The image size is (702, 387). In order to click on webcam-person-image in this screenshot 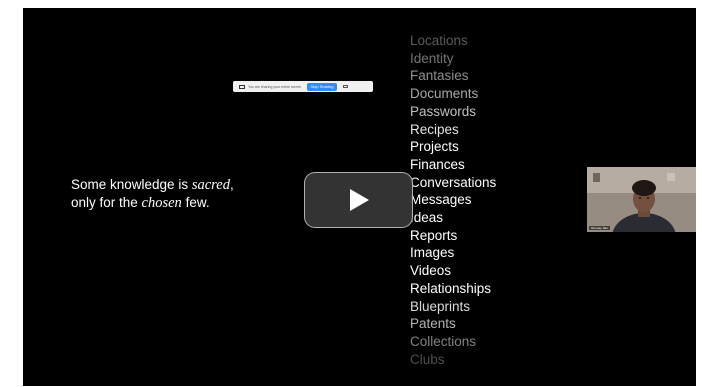, I will do `click(641, 199)`.